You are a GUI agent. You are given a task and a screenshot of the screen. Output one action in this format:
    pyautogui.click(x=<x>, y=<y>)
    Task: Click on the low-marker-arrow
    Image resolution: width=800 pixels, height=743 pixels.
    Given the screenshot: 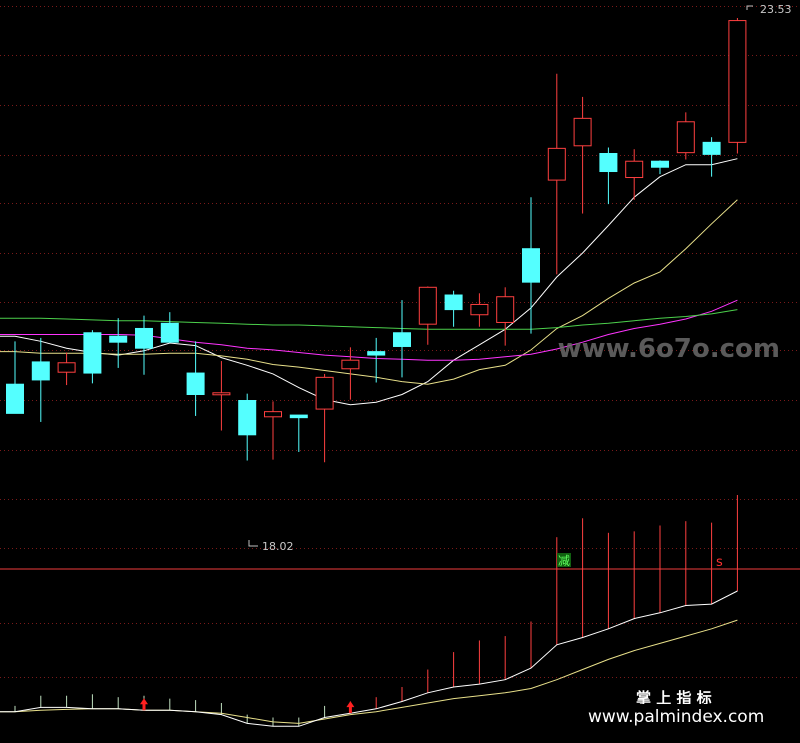 What is the action you would take?
    pyautogui.click(x=253, y=543)
    